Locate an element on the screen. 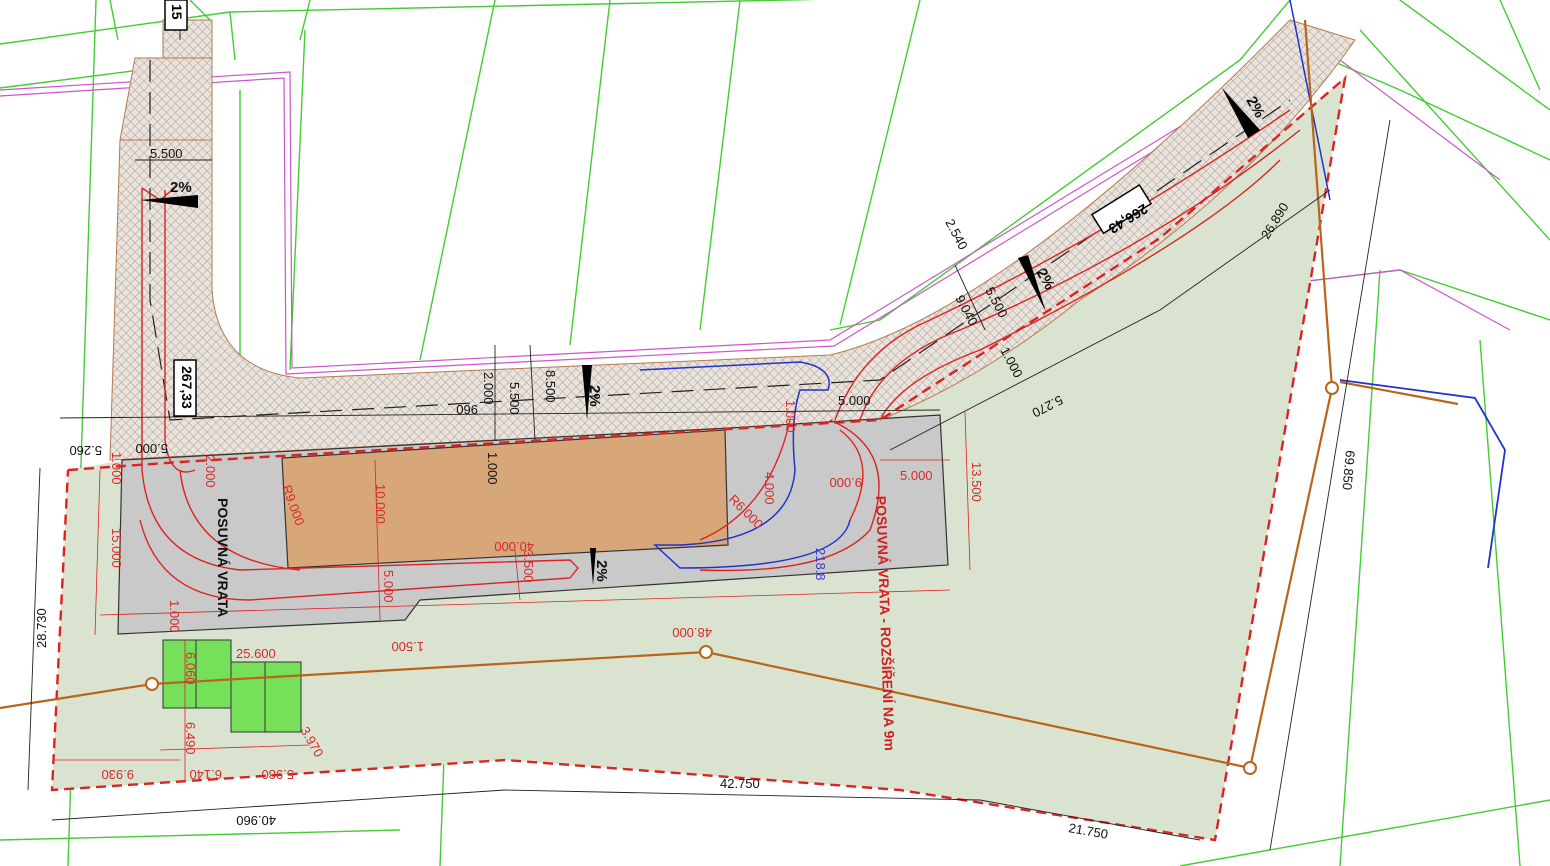  dim-2000-left: 2.000 is located at coordinates (210, 471).